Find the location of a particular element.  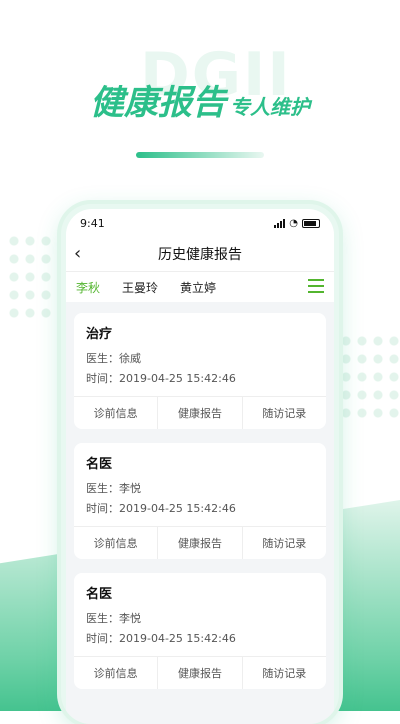

decor-dots-right is located at coordinates (369, 377).